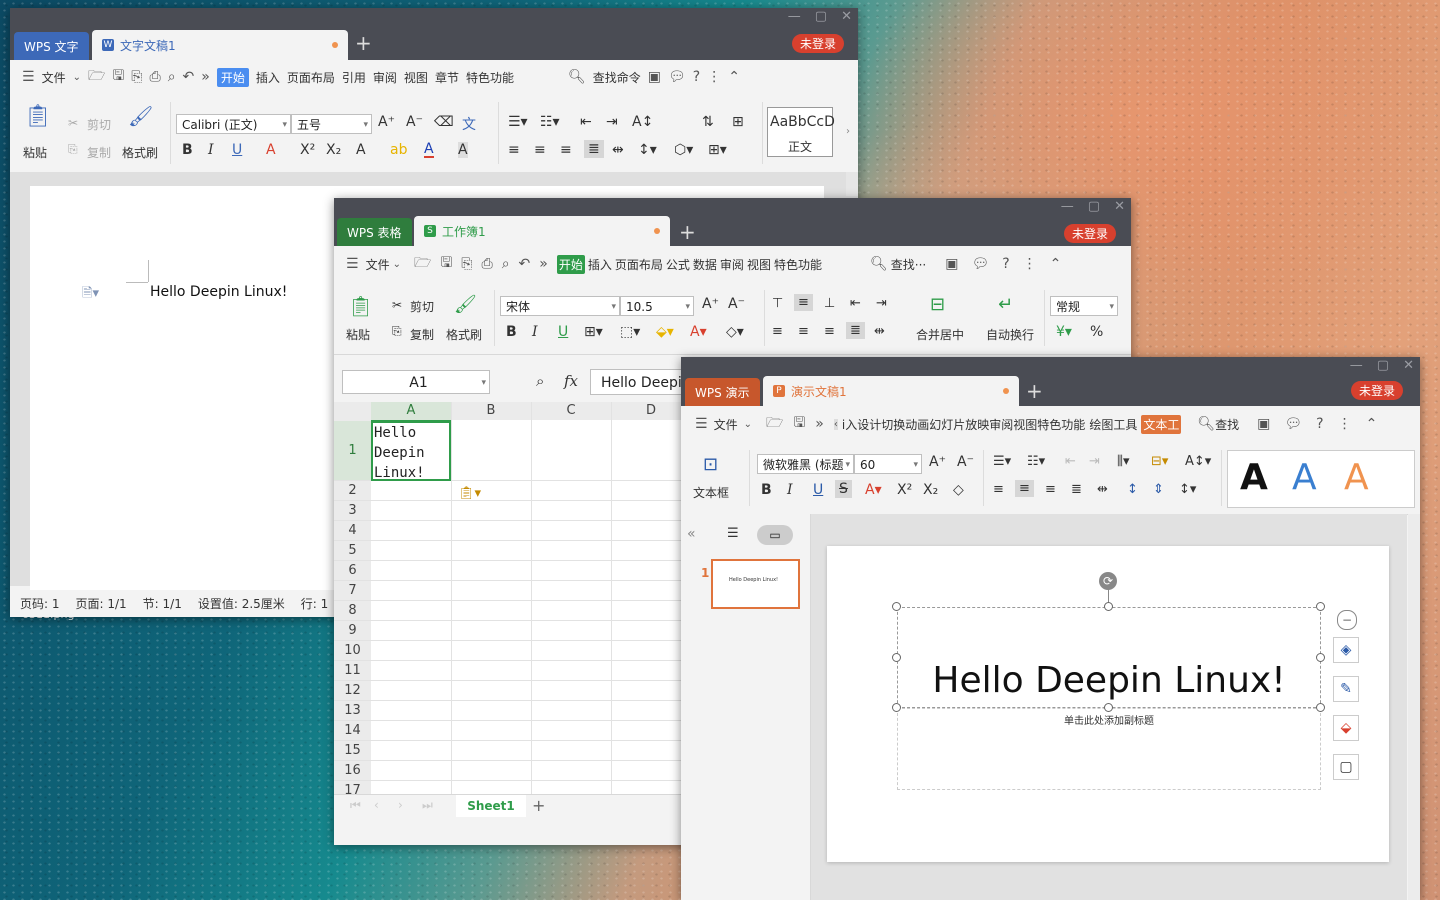  What do you see at coordinates (1158, 489) in the screenshot?
I see `para-spacing-icon: ⇕` at bounding box center [1158, 489].